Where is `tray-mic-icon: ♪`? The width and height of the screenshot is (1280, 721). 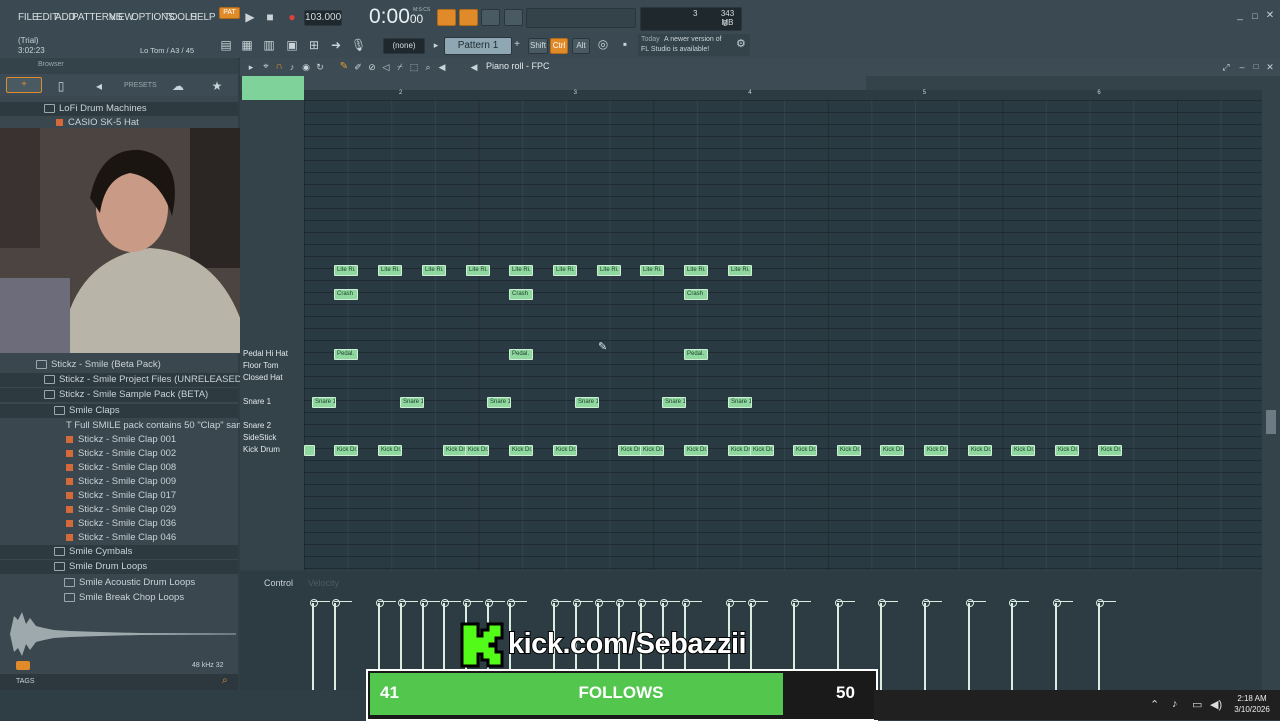 tray-mic-icon: ♪ is located at coordinates (1175, 704).